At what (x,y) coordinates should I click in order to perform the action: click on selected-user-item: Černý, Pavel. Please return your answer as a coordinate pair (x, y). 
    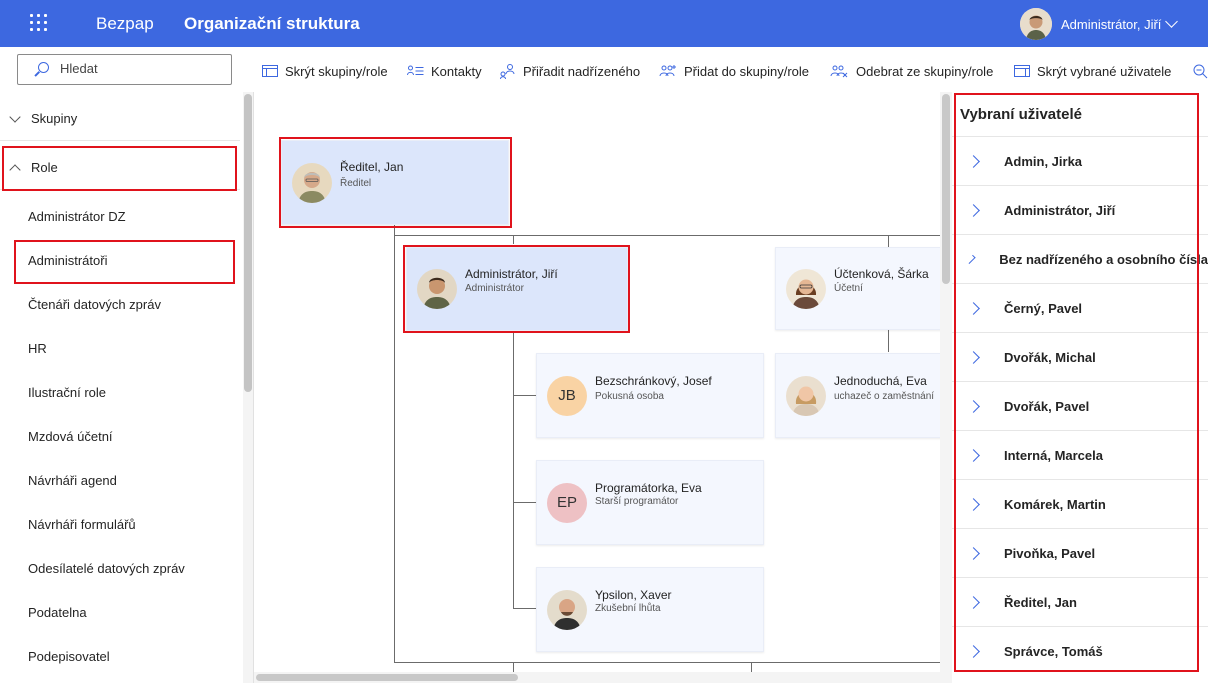
    Looking at the image, I should click on (1080, 307).